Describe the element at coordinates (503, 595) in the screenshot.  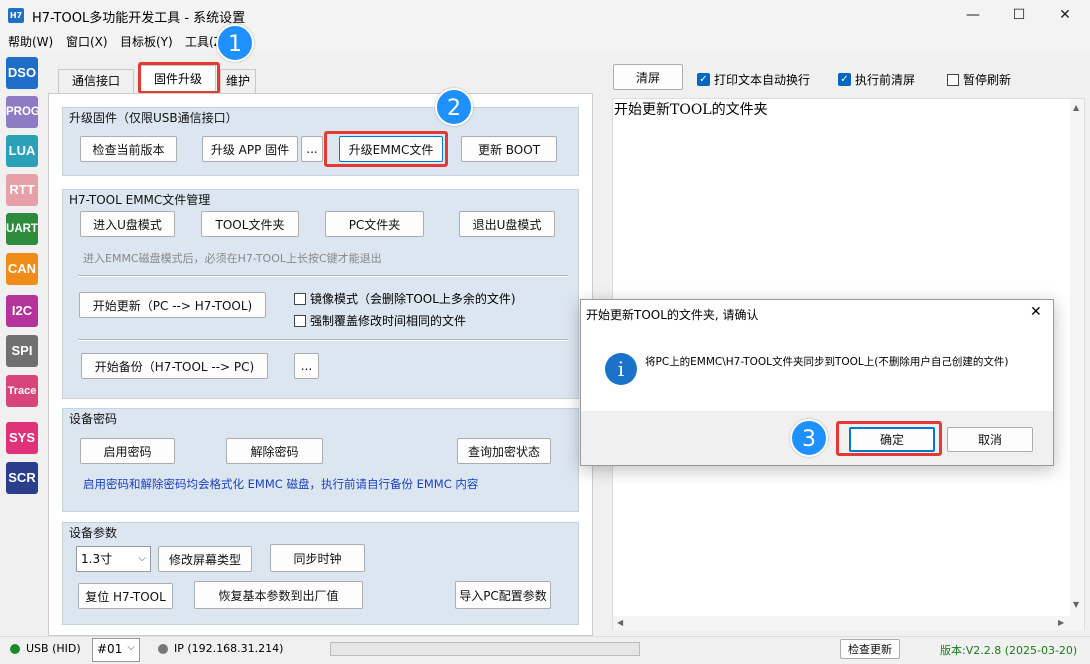
I see `import-config-button: 导入PC配置参数` at that location.